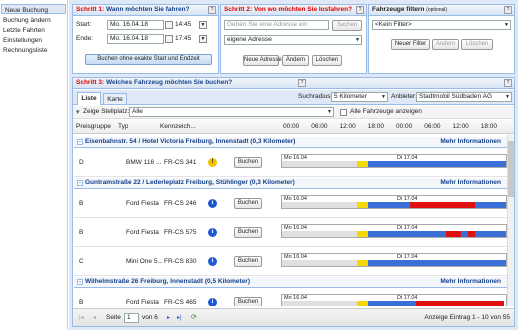 The width and height of the screenshot is (518, 330). What do you see at coordinates (295, 60) in the screenshot?
I see `change-address-button: Ändern` at bounding box center [295, 60].